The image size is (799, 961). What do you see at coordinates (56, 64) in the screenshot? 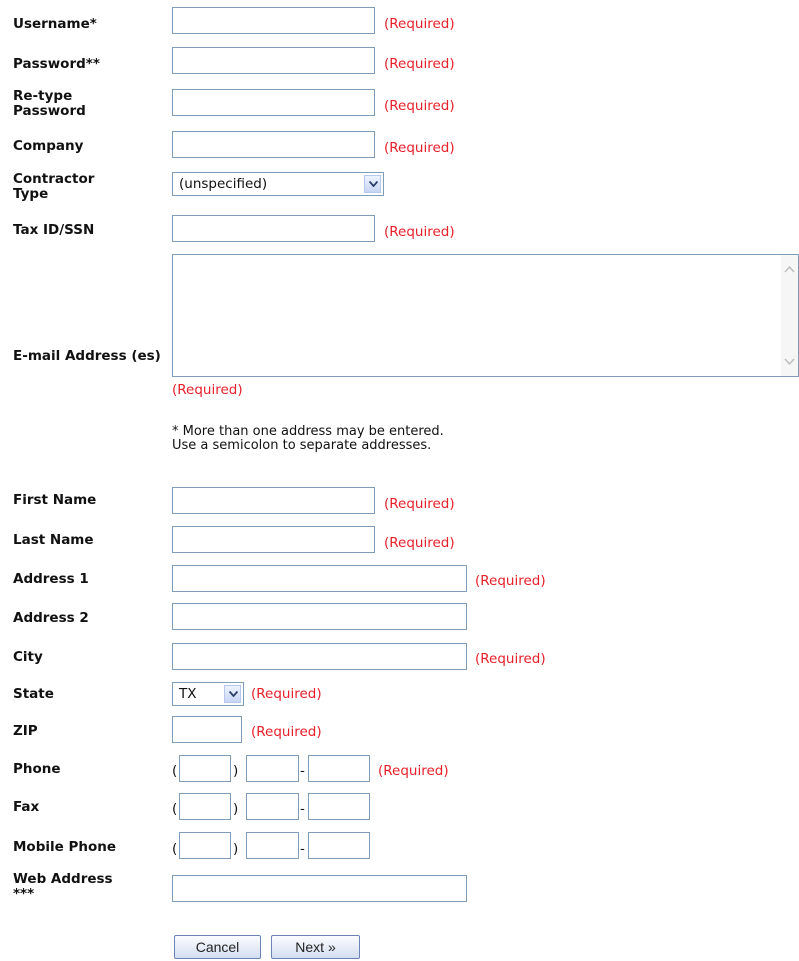
I see `password-label: Password**` at bounding box center [56, 64].